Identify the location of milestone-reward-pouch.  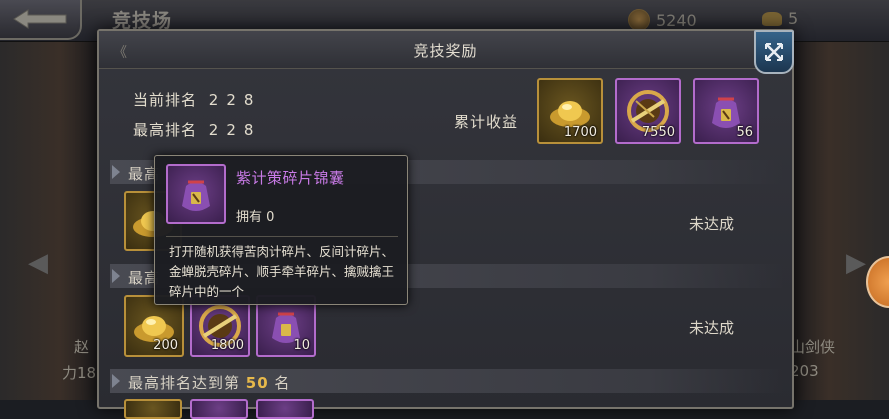
(285, 409).